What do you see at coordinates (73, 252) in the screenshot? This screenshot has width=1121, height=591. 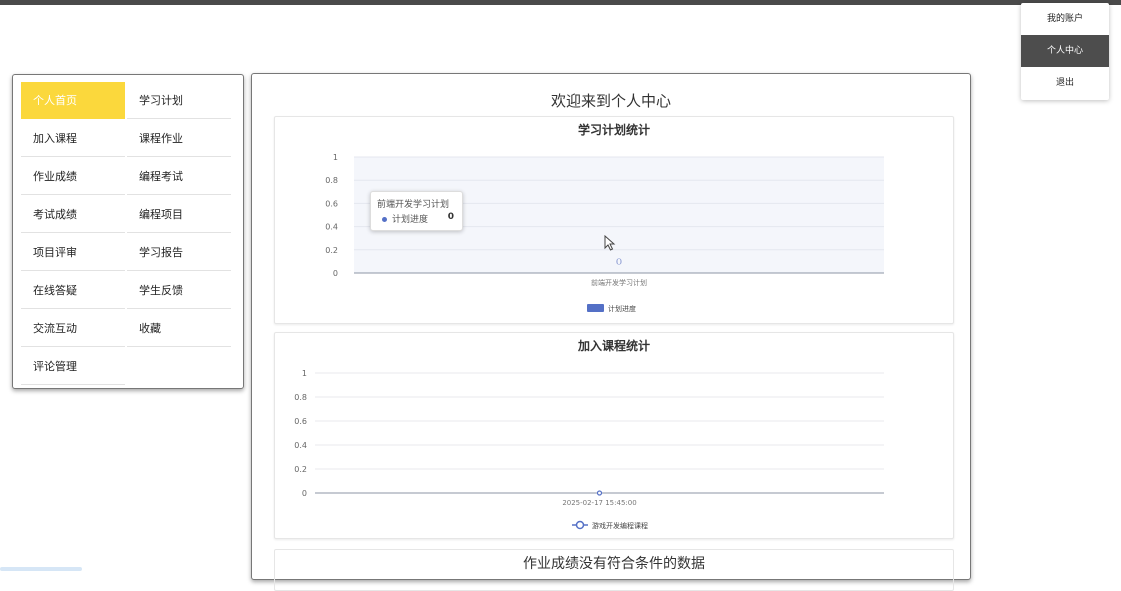 I see `side-item-project-review: 项目评审` at bounding box center [73, 252].